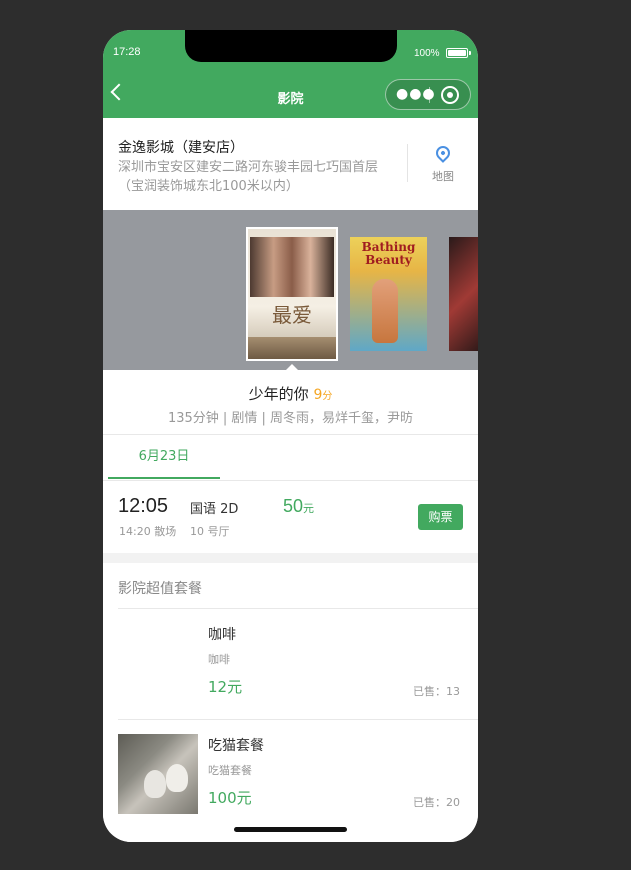 The height and width of the screenshot is (870, 631). Describe the element at coordinates (458, 53) in the screenshot. I see `battery-icon` at that location.